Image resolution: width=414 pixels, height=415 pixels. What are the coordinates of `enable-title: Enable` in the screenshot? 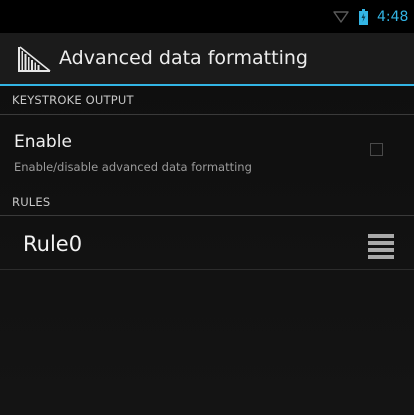 It's located at (43, 142).